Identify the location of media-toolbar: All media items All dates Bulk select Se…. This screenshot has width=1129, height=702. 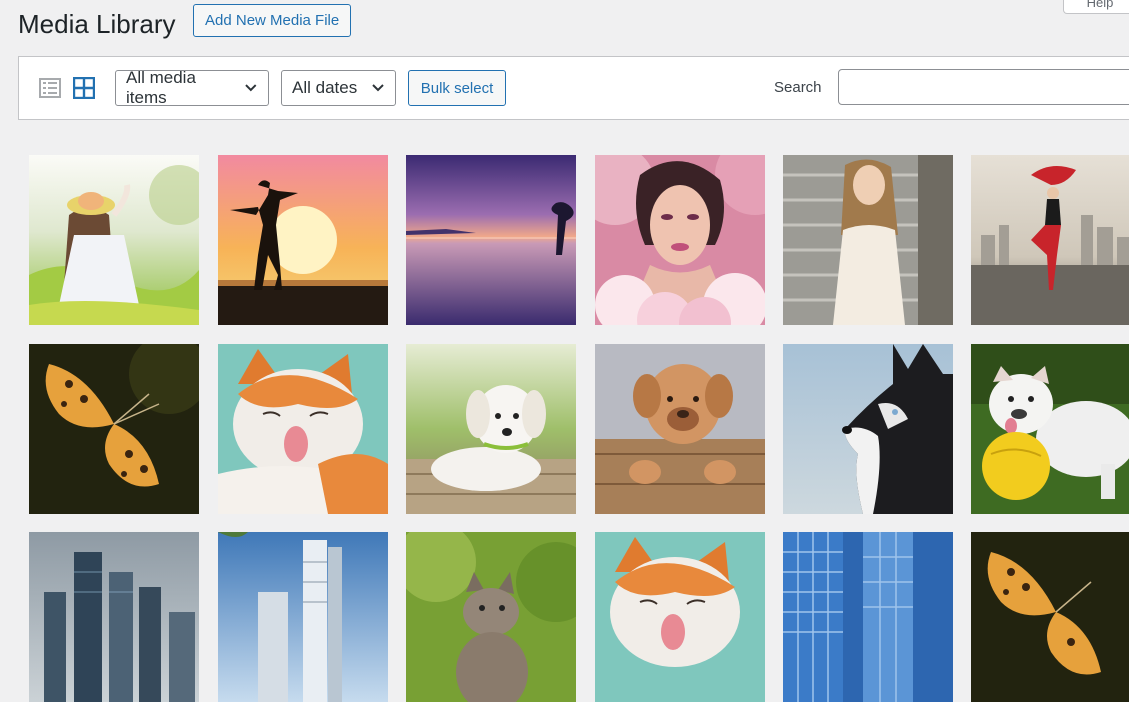
(573, 88).